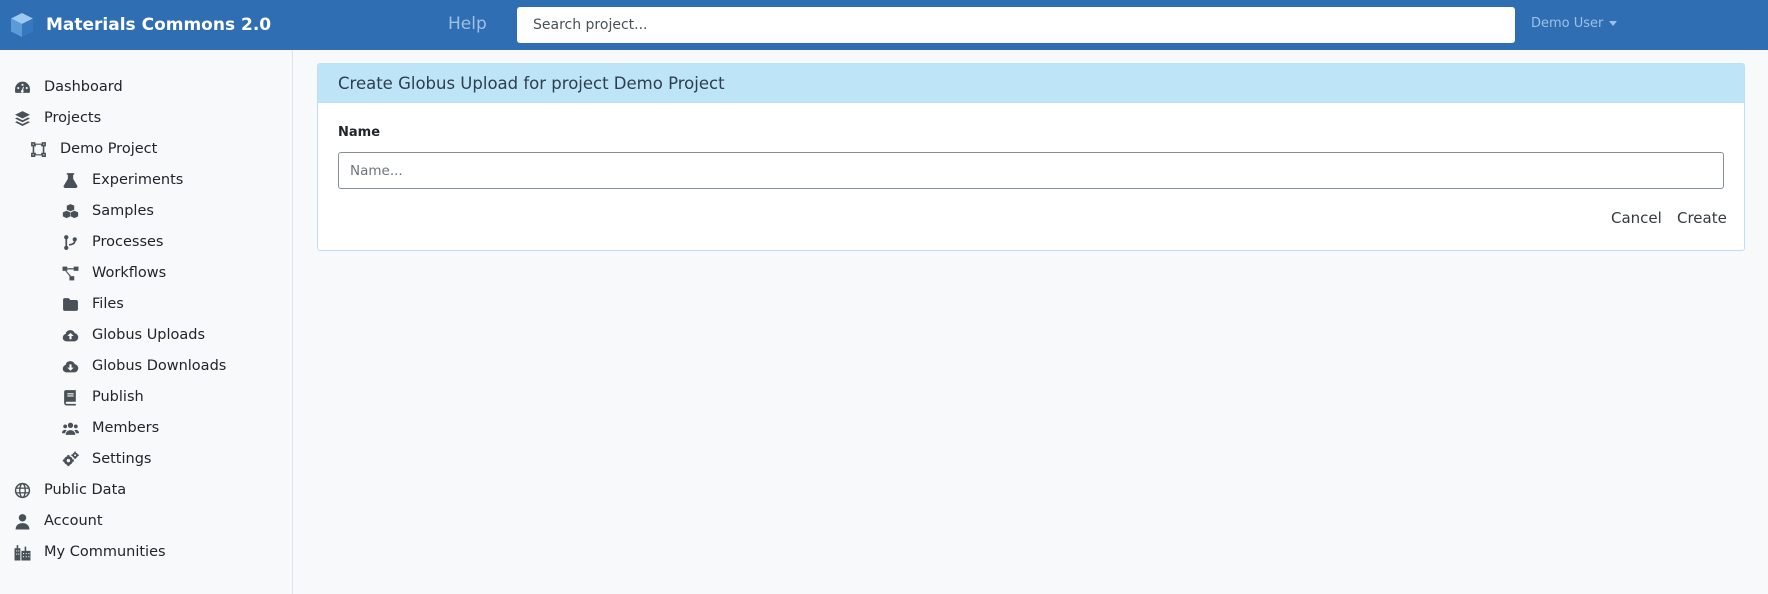  Describe the element at coordinates (22, 490) in the screenshot. I see `globe-icon` at that location.